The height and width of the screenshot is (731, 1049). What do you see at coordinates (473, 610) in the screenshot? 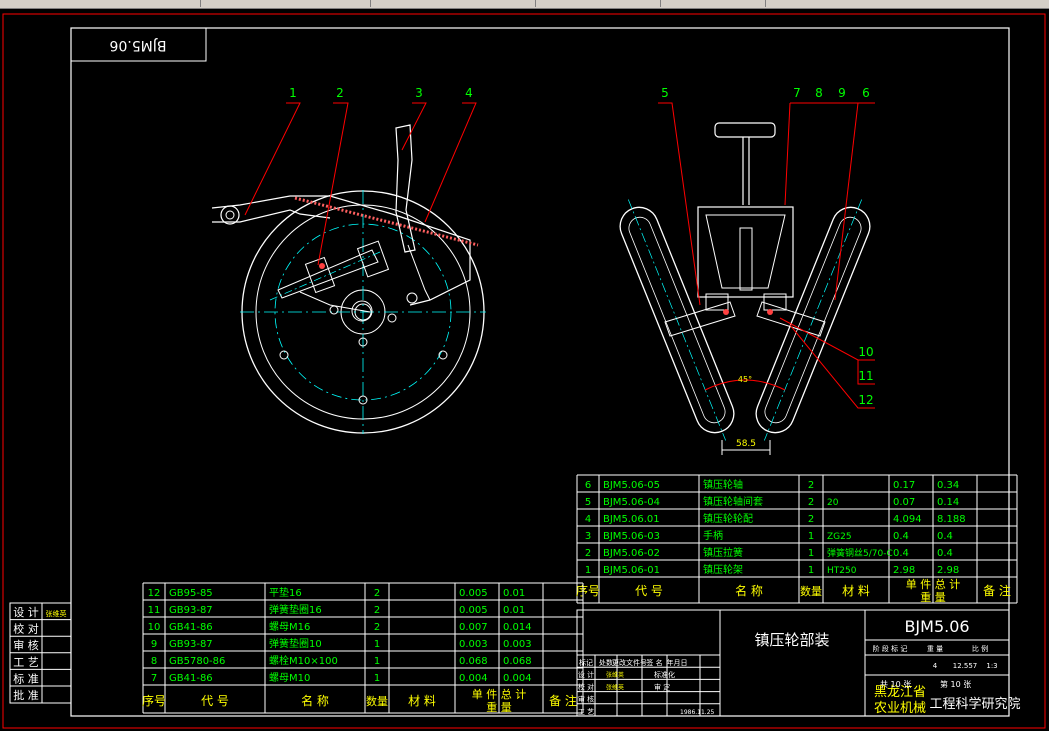
I see `row-unit-weight: 0.005` at bounding box center [473, 610].